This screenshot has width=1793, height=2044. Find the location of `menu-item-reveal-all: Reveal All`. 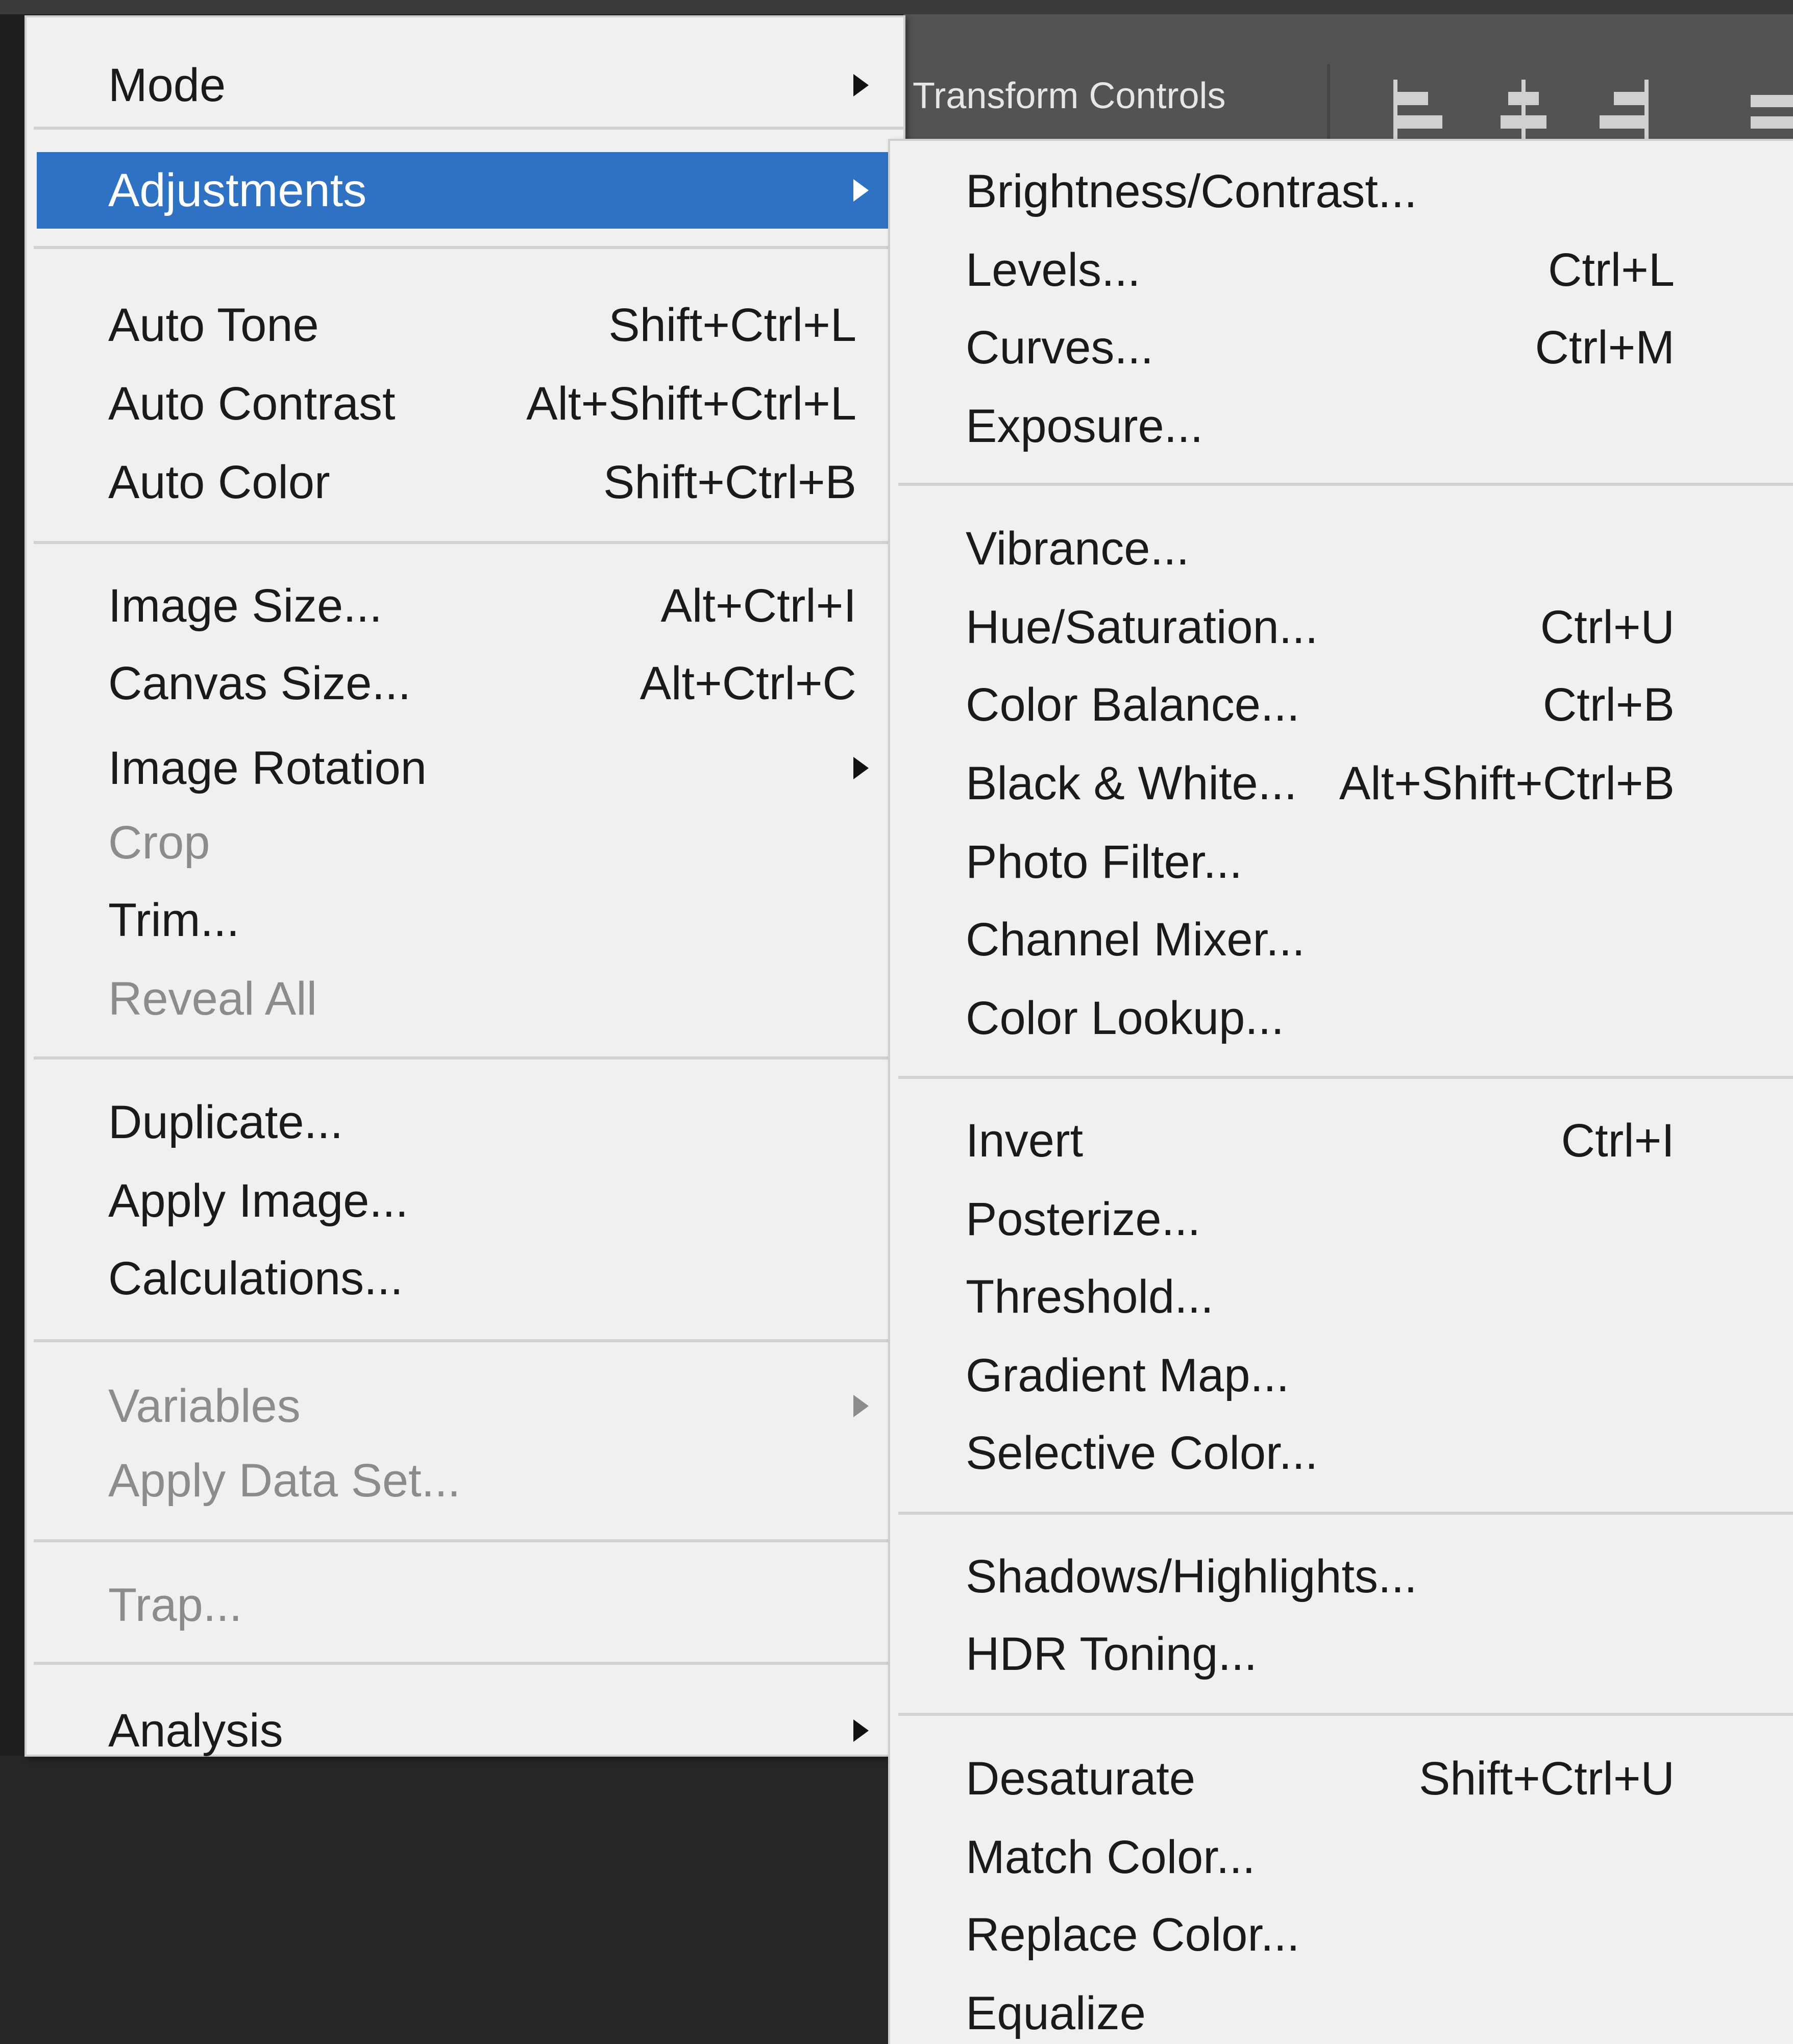

menu-item-reveal-all: Reveal All is located at coordinates (465, 999).